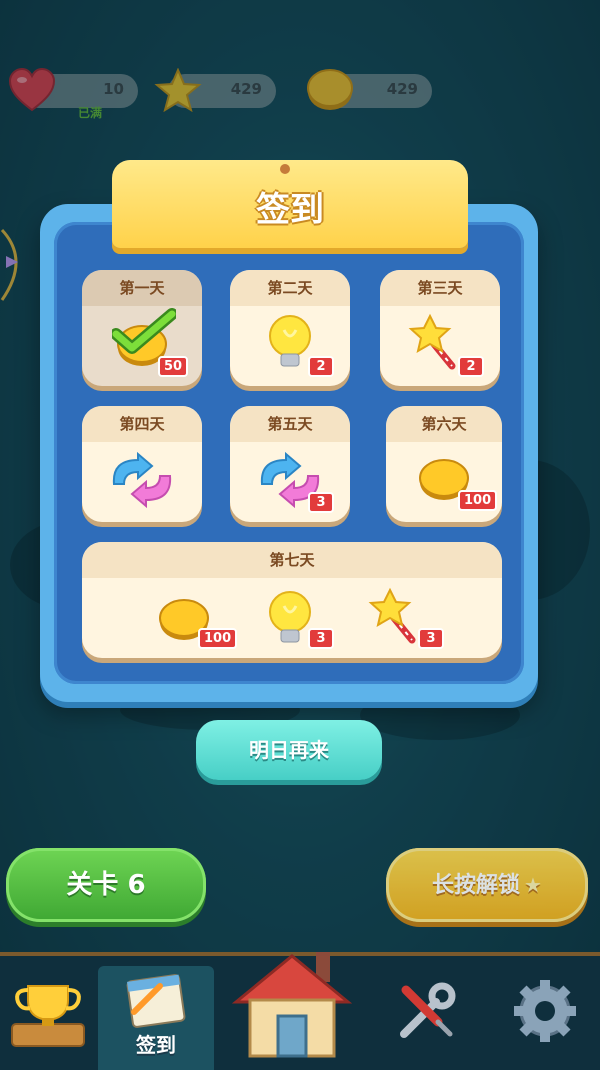 This screenshot has height=1070, width=600. What do you see at coordinates (289, 750) in the screenshot?
I see `come-back-tomorrow-button: 明日再来` at bounding box center [289, 750].